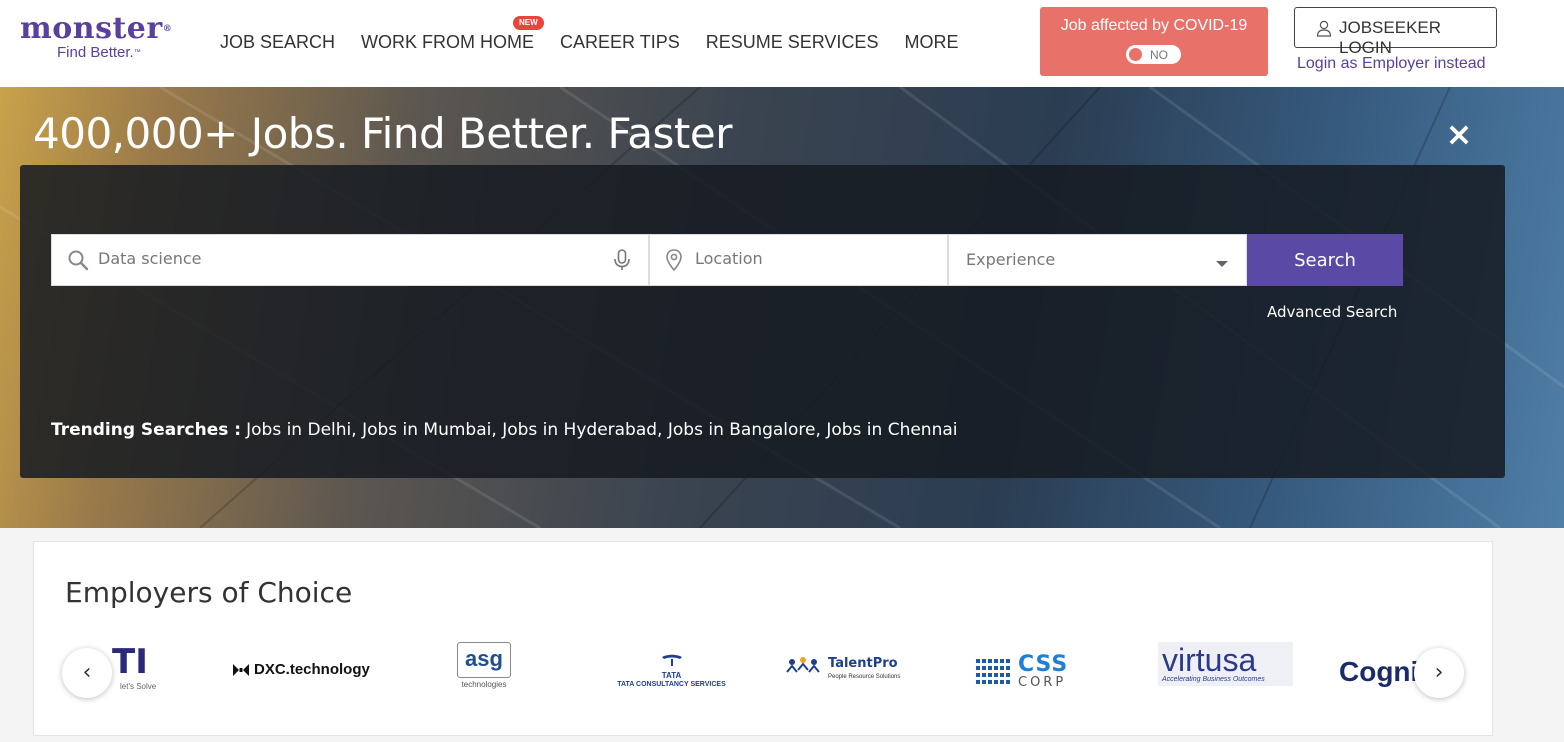 The height and width of the screenshot is (742, 1564). I want to click on trending-link-hyderabad: Jobs in Hyderabad,, so click(582, 430).